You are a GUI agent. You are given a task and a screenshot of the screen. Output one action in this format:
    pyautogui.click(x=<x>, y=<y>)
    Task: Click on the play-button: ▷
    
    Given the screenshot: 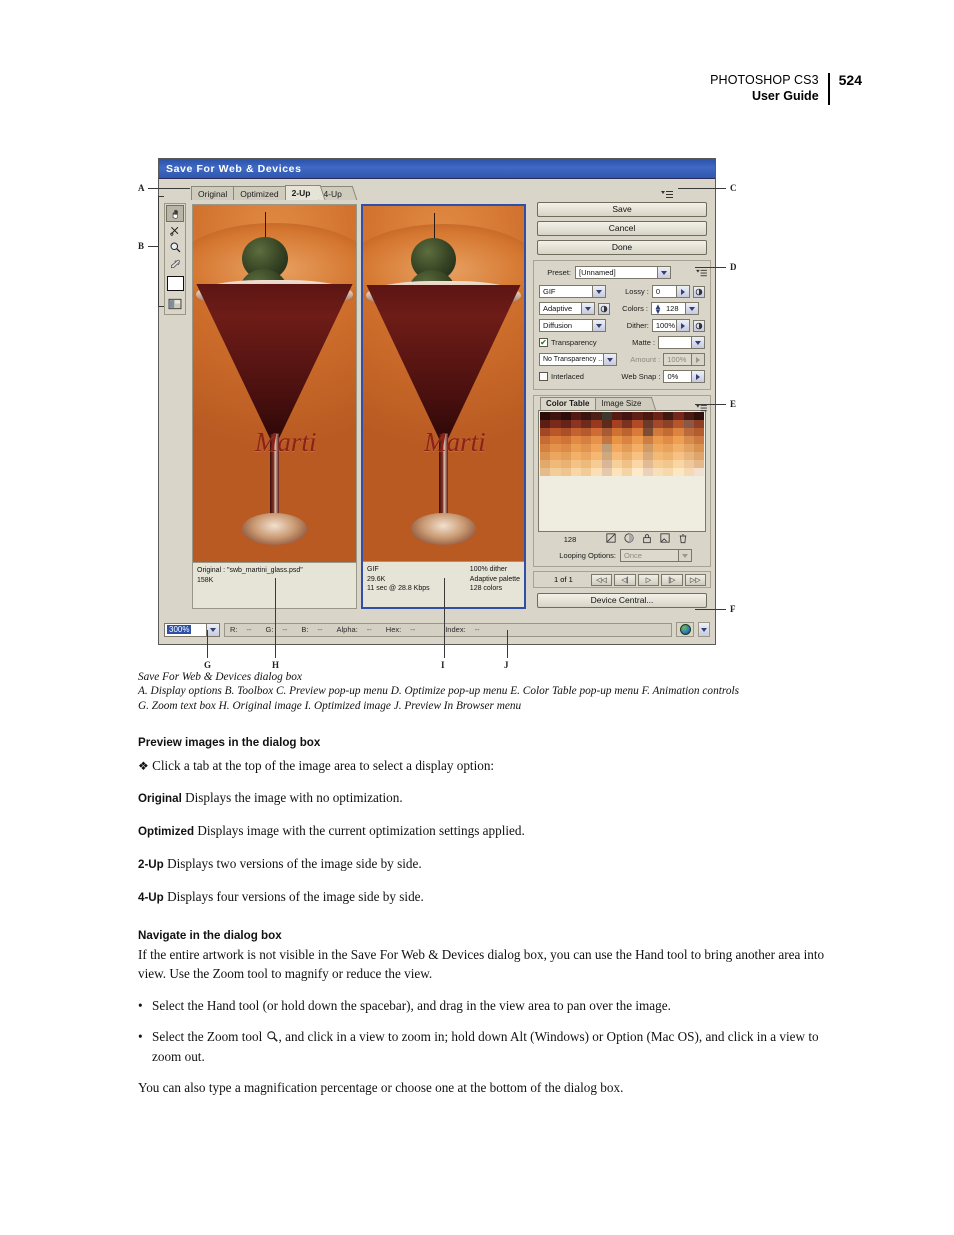 What is the action you would take?
    pyautogui.click(x=648, y=579)
    